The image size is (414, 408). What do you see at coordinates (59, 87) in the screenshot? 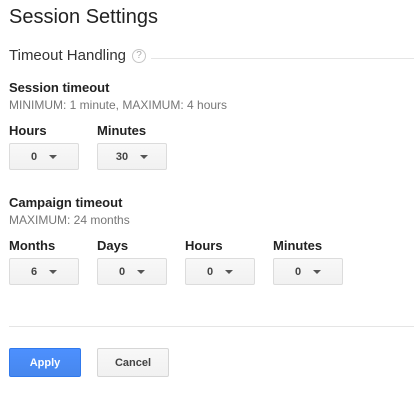
I see `session-timeout-label: Session timeout` at bounding box center [59, 87].